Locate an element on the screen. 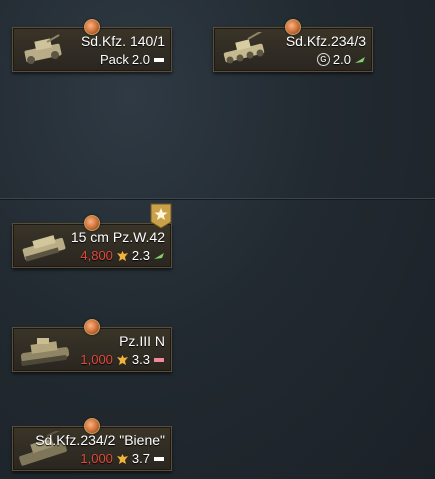 This screenshot has width=435, height=479. vehicle-card-sdkfz-140-1: Sd.Kfz. 140/1 Pack 2.0 is located at coordinates (92, 45).